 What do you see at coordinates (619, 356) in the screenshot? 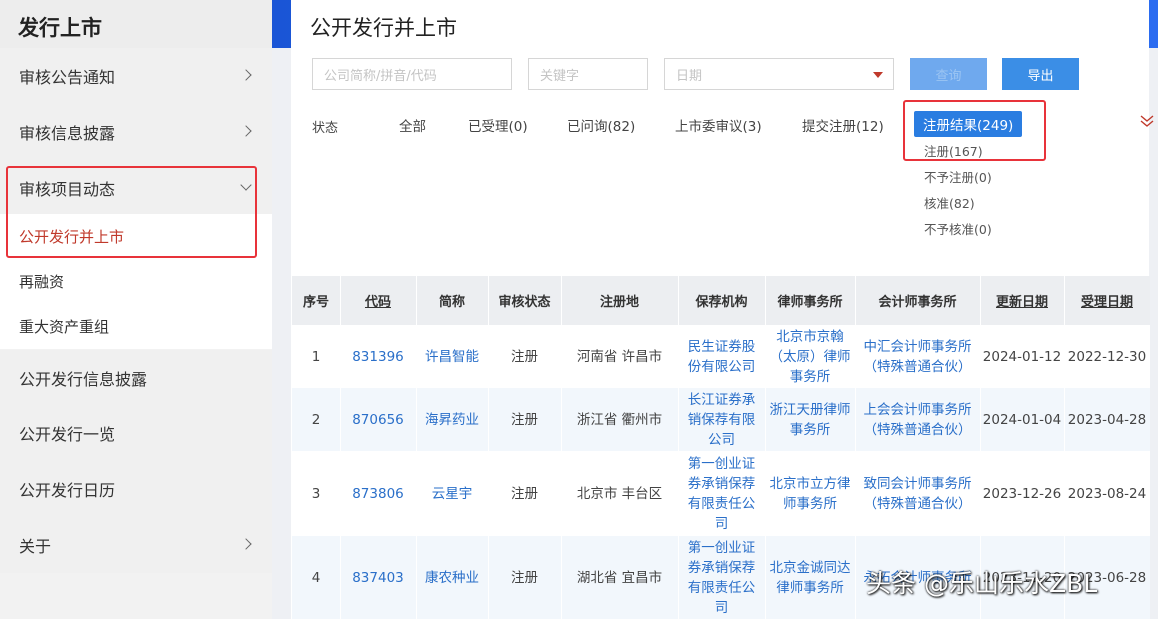
I see `cell-region: 河南省 许昌市` at bounding box center [619, 356].